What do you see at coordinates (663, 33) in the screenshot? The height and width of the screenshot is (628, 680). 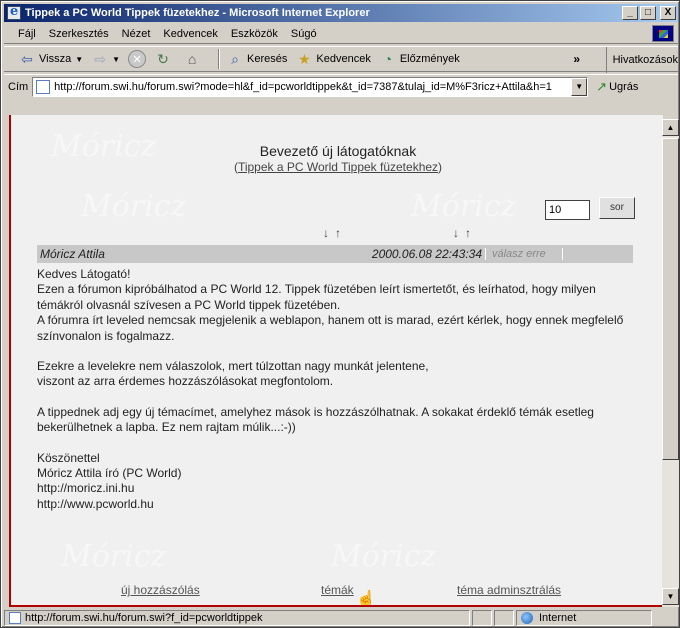 I see `windows-logo-icon` at bounding box center [663, 33].